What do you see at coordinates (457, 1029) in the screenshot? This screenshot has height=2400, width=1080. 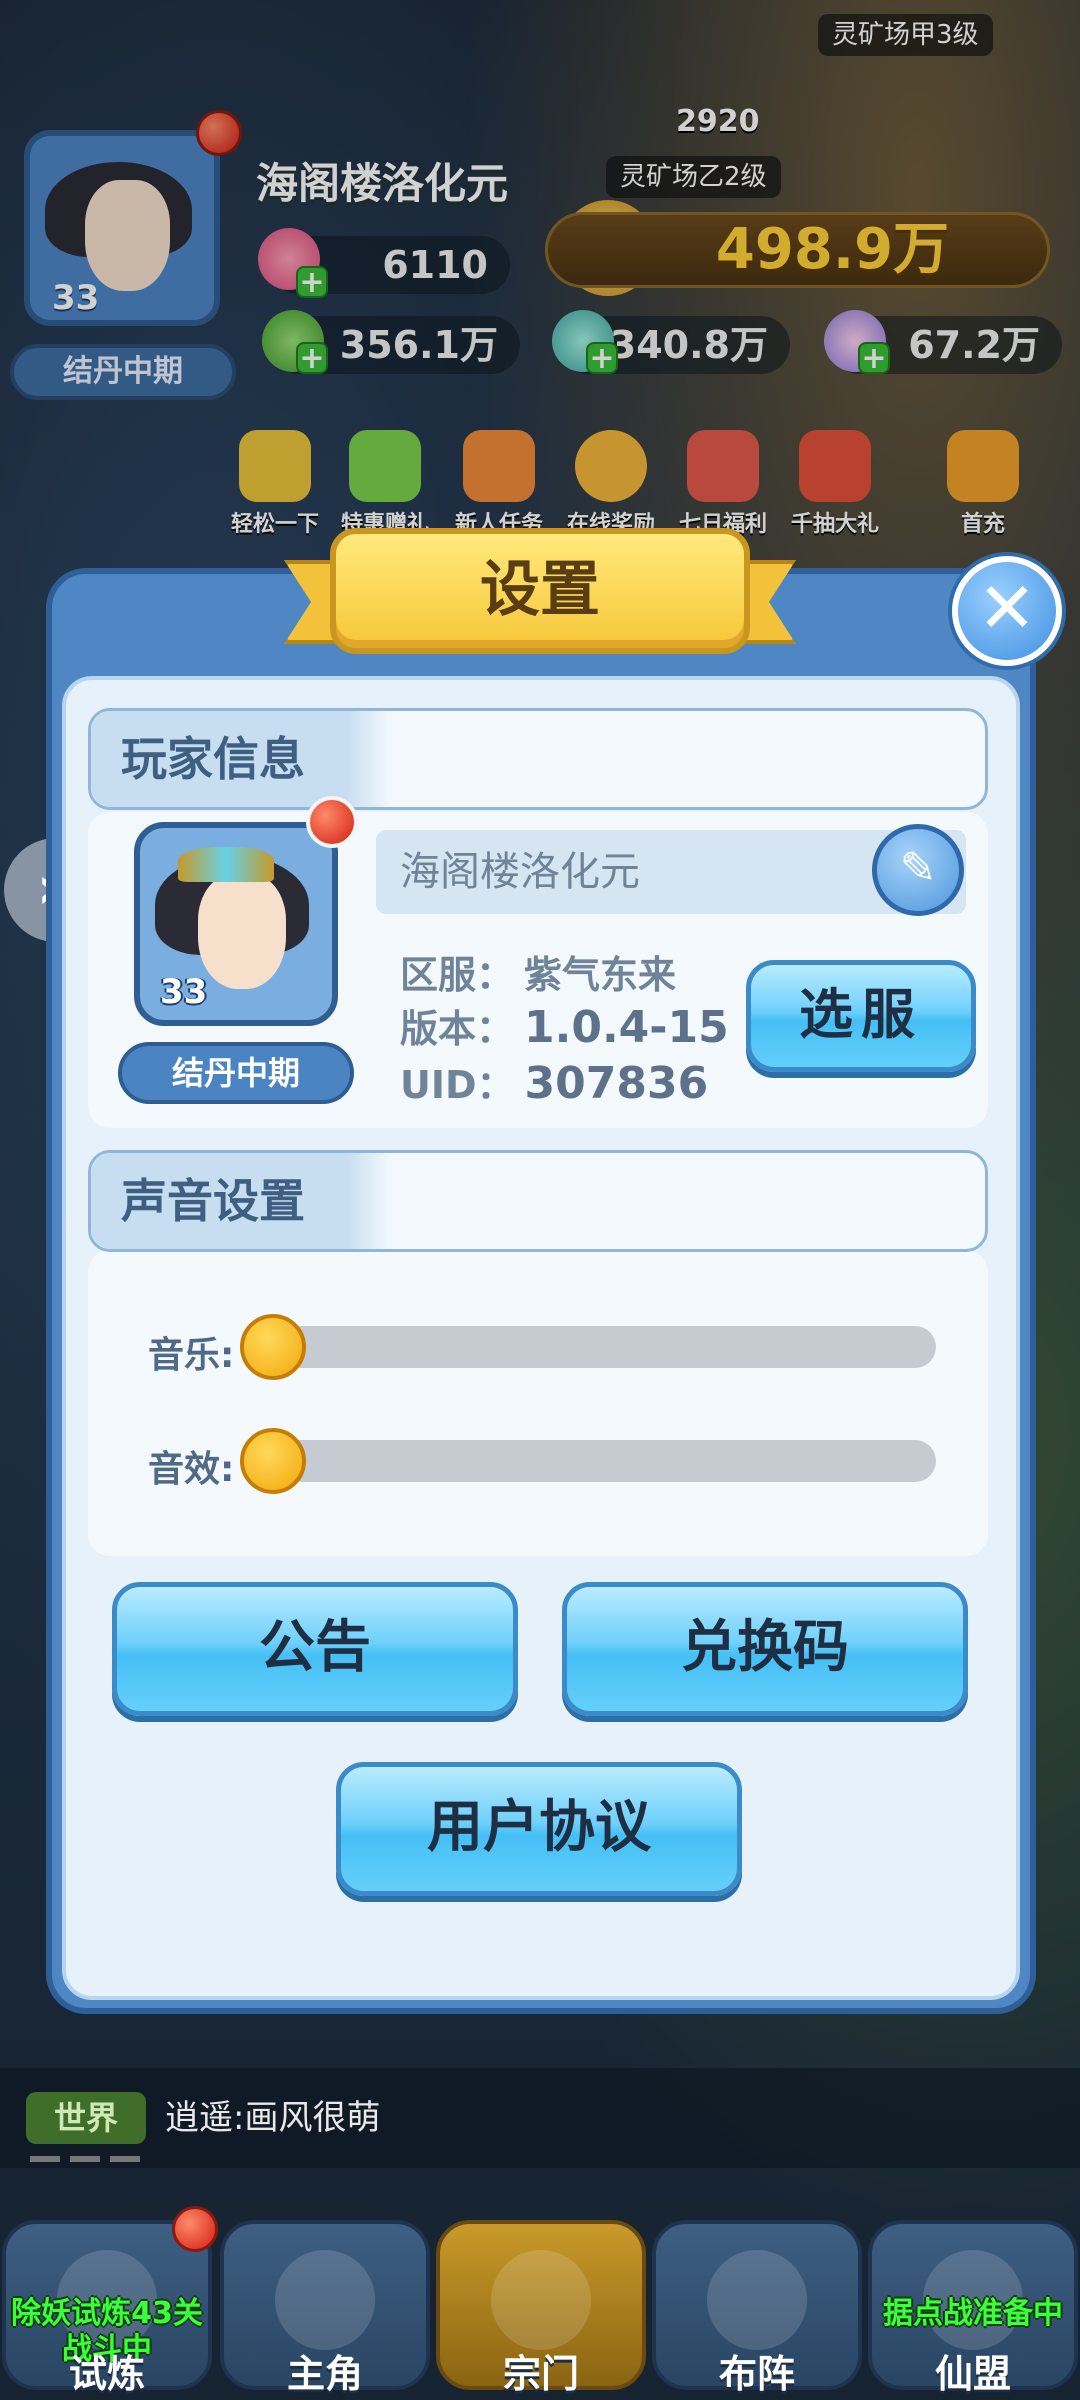 I see `version-label: 版本：` at bounding box center [457, 1029].